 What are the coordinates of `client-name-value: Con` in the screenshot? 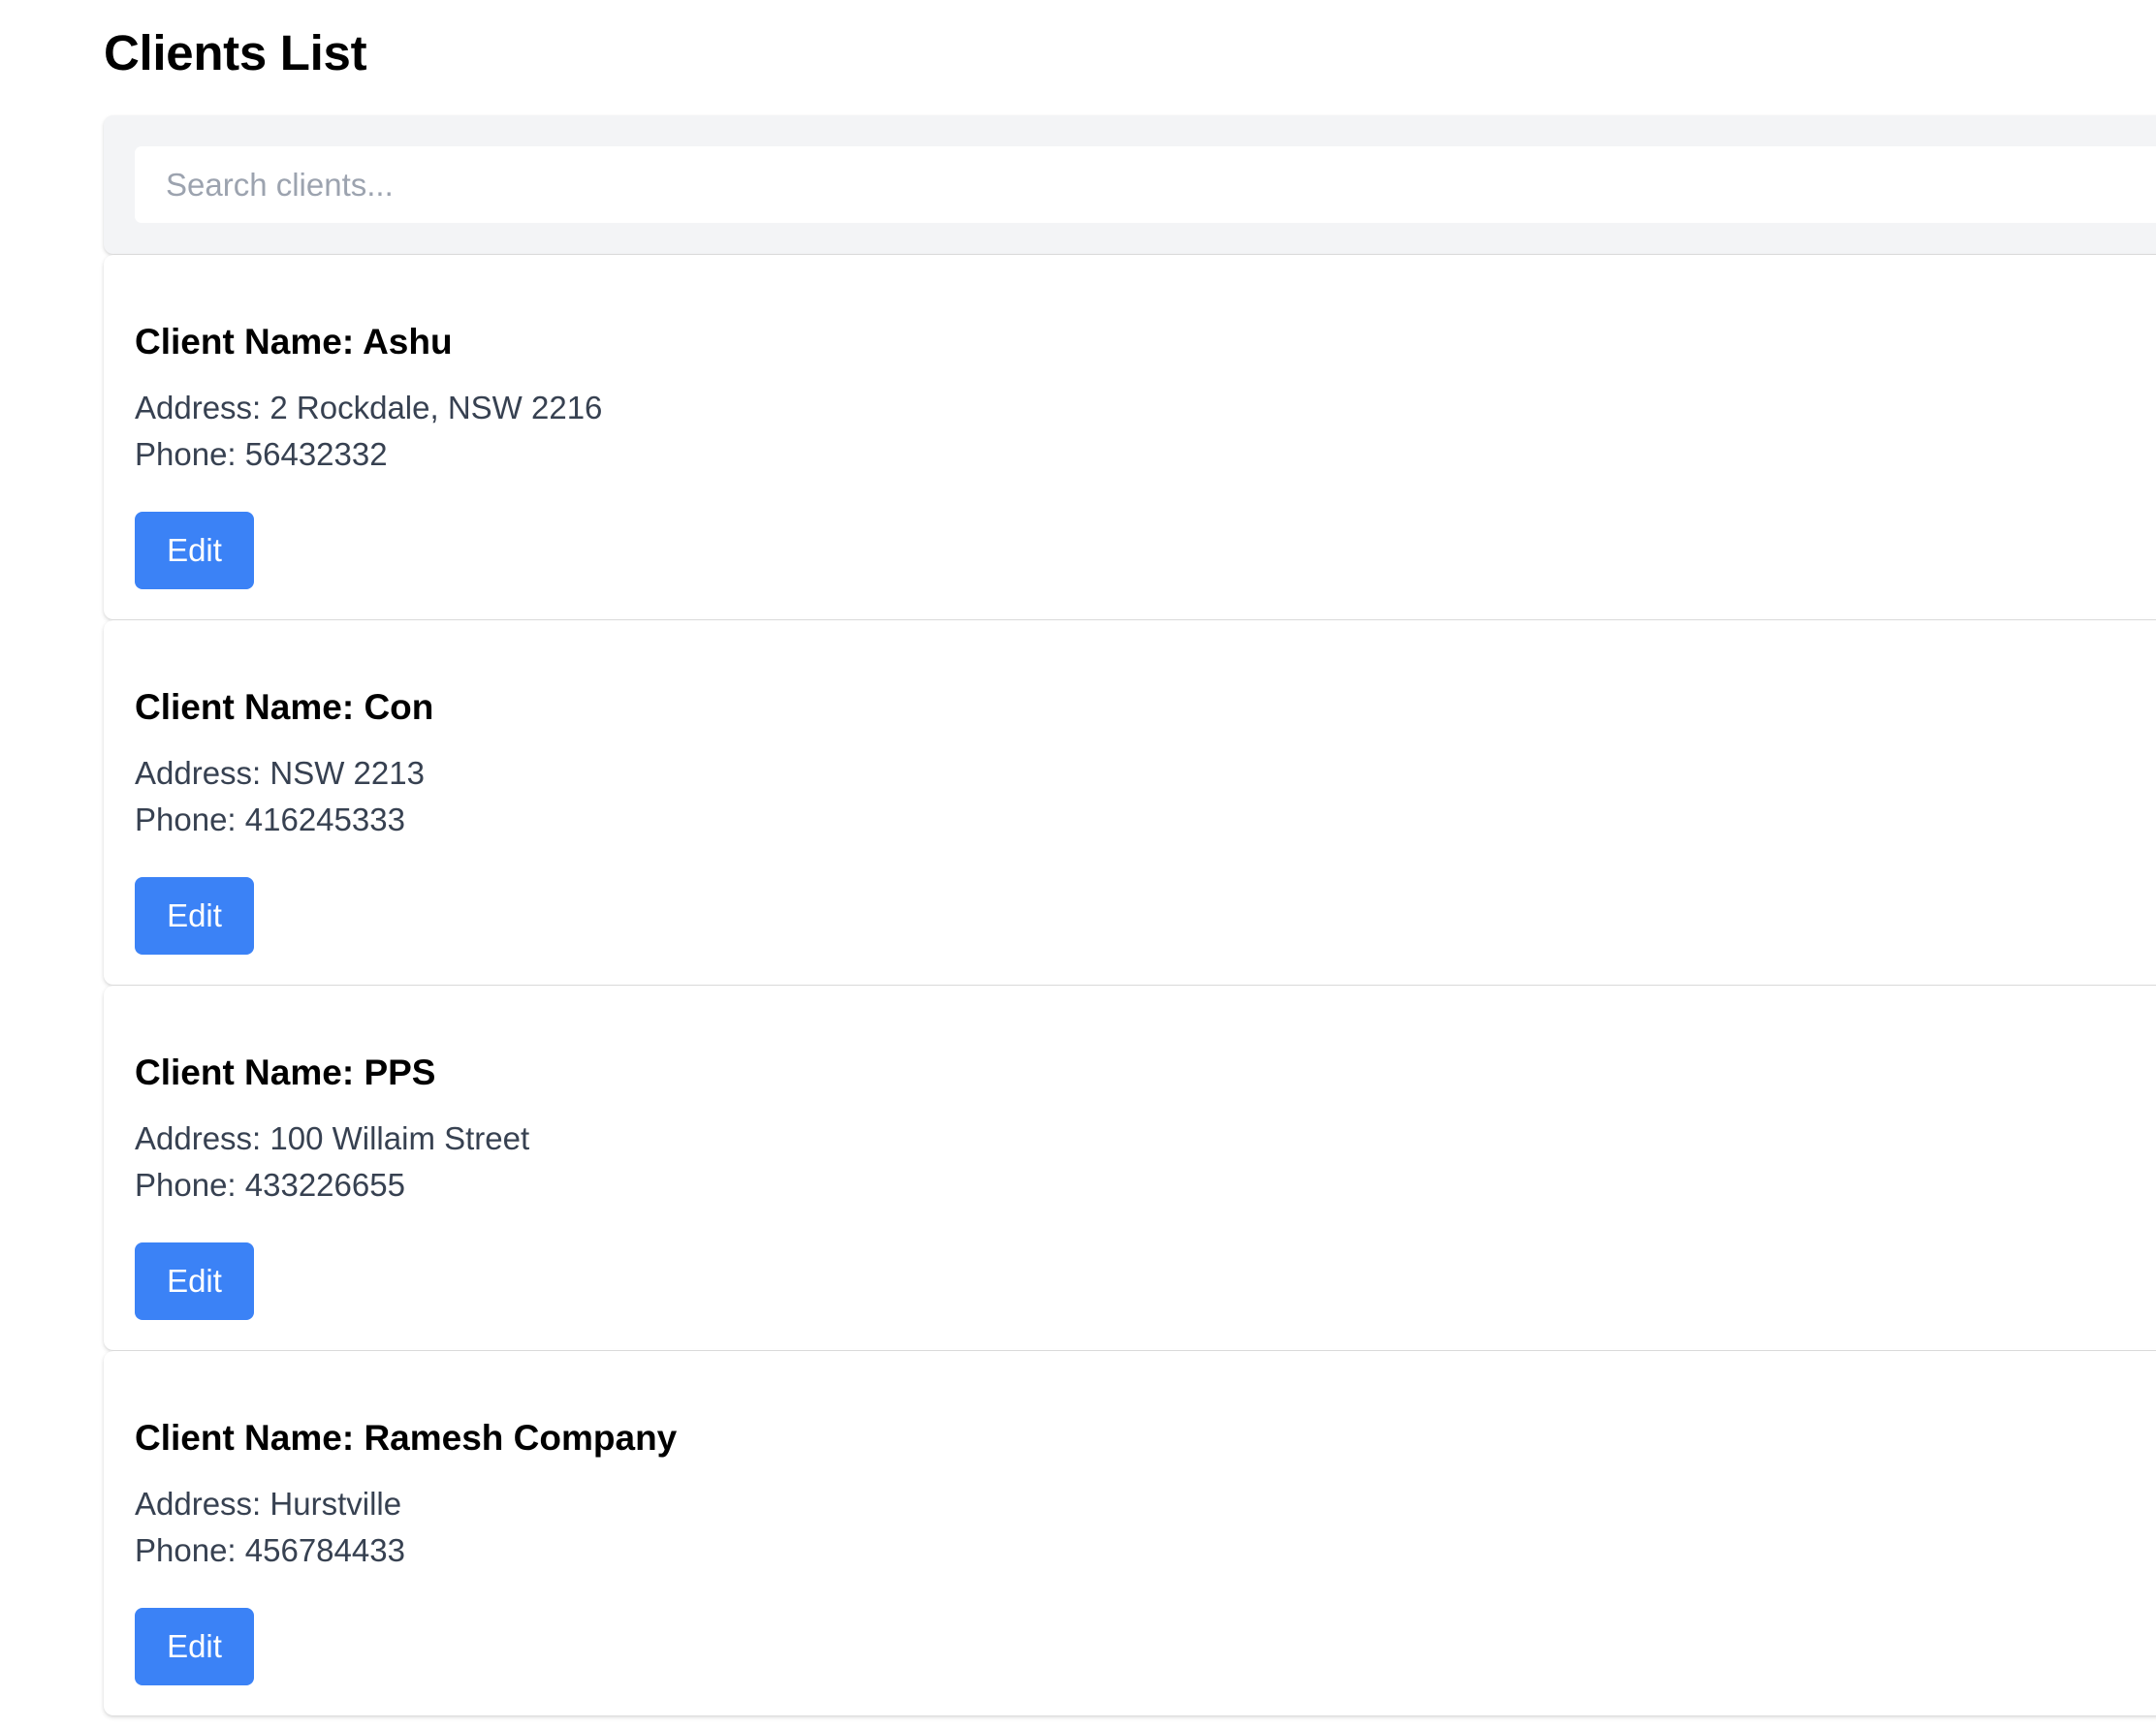 It's located at (399, 707).